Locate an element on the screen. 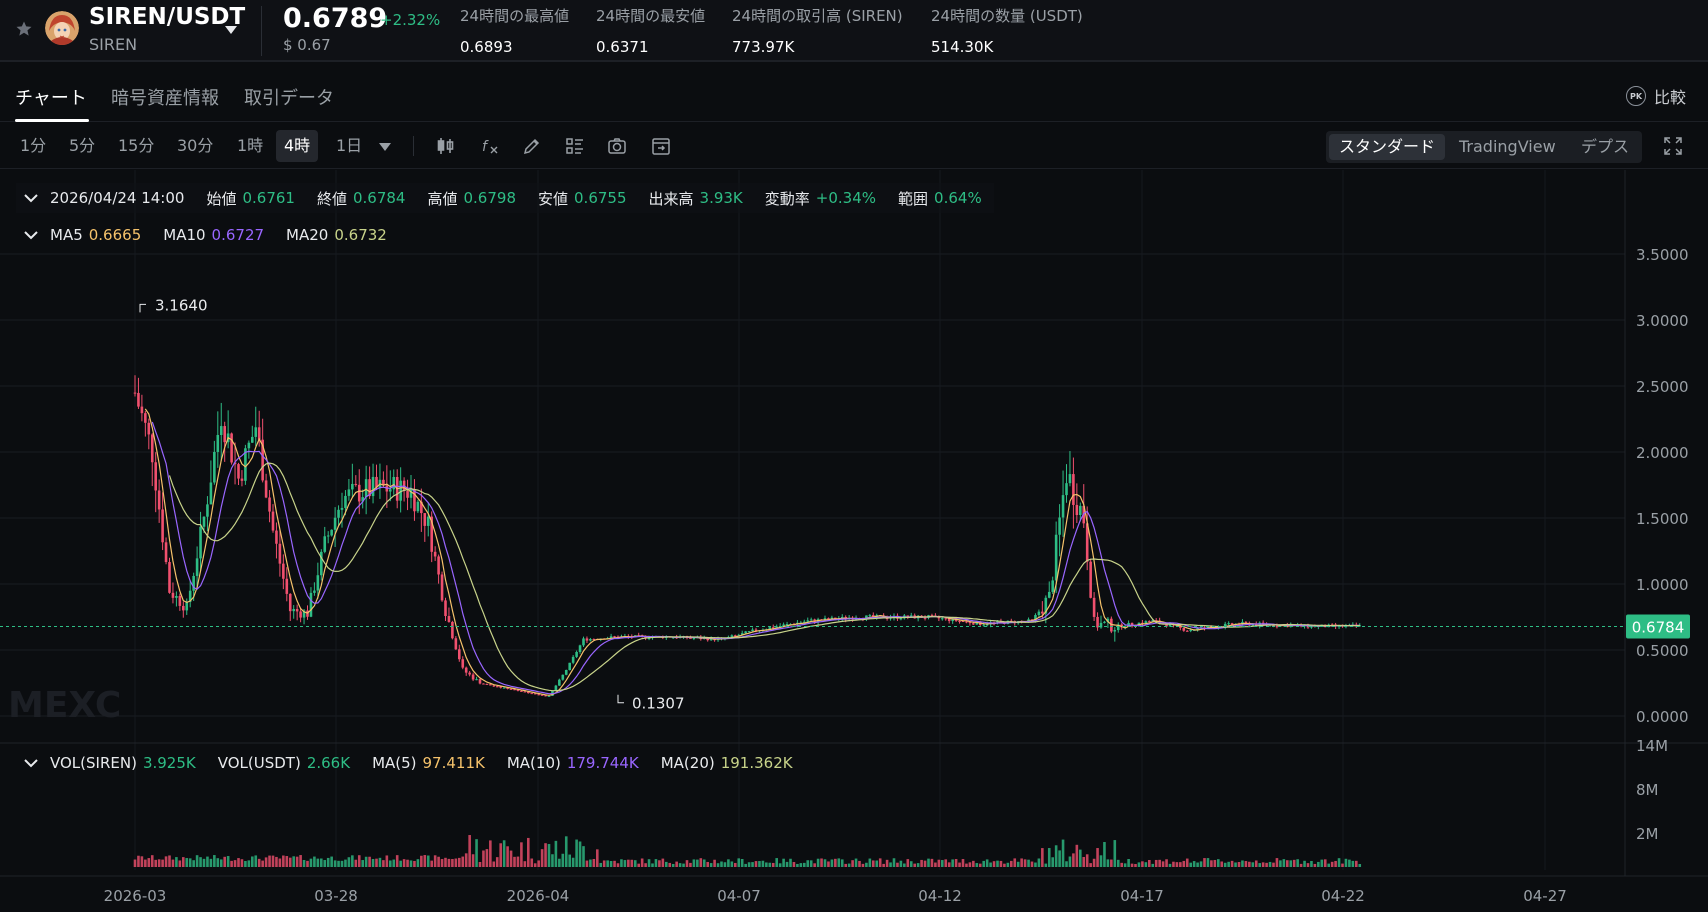  view-depth: デプス is located at coordinates (1605, 147).